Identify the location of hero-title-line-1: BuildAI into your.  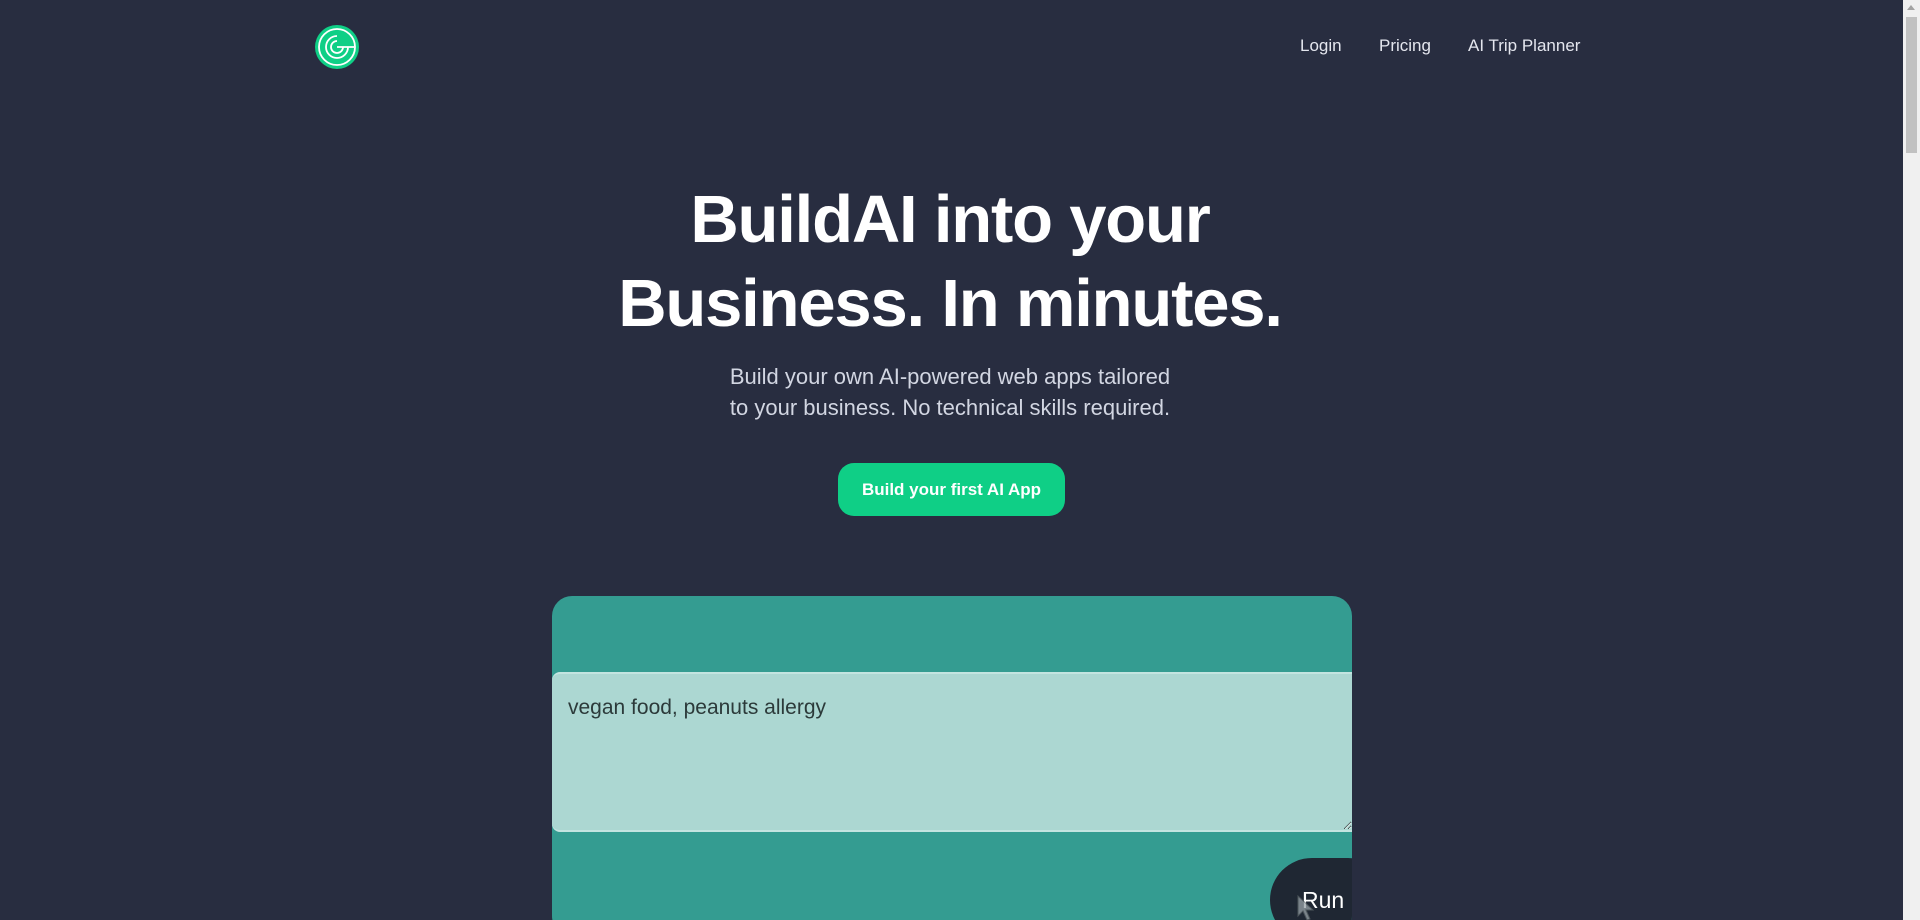
(950, 219).